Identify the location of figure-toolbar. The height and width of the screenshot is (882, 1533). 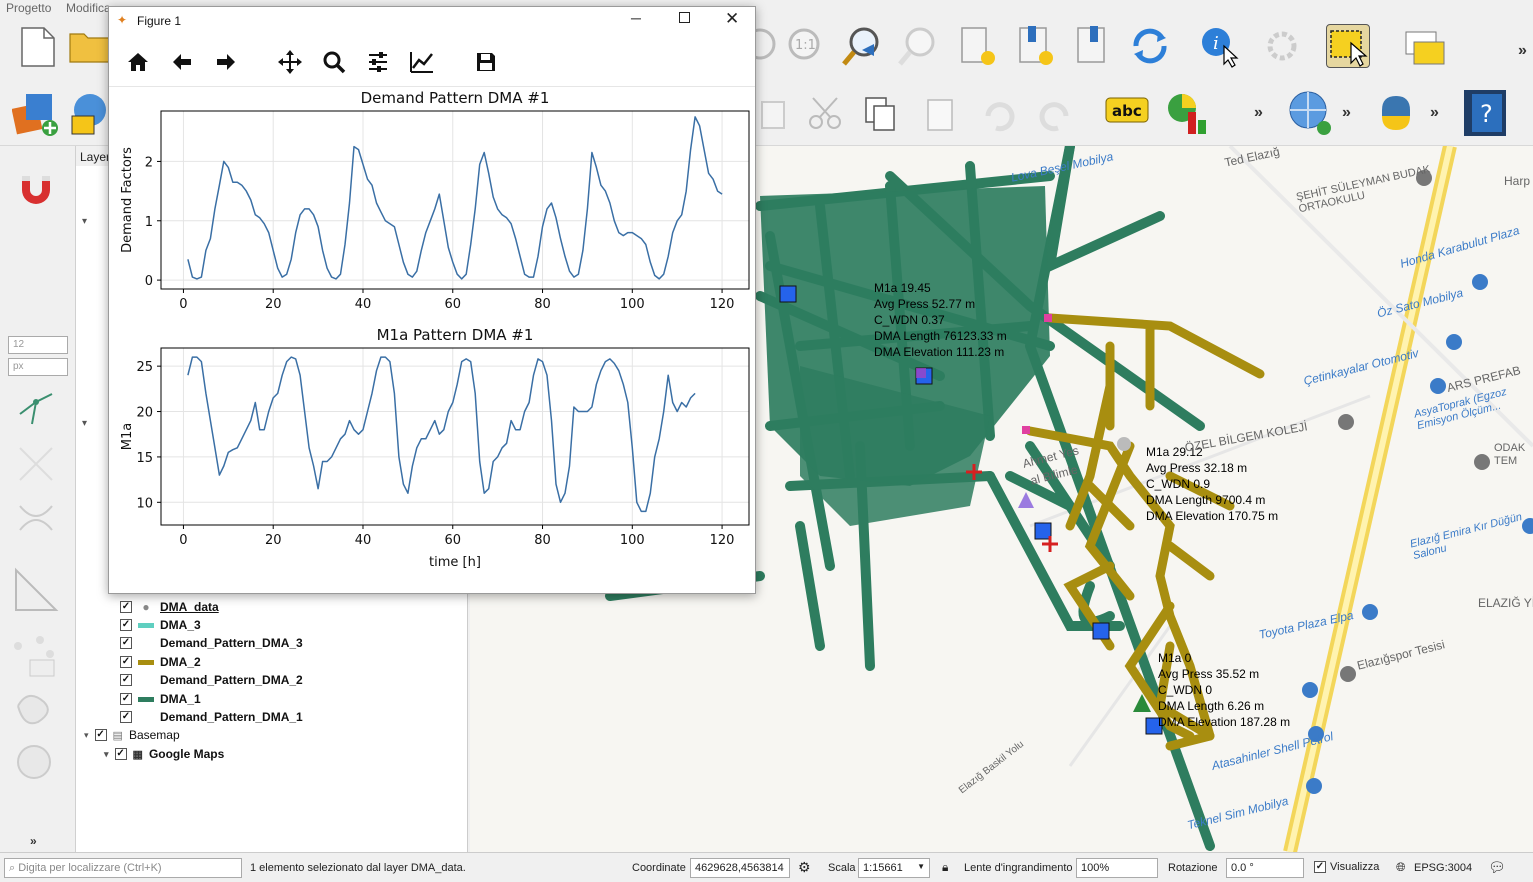
(432, 62).